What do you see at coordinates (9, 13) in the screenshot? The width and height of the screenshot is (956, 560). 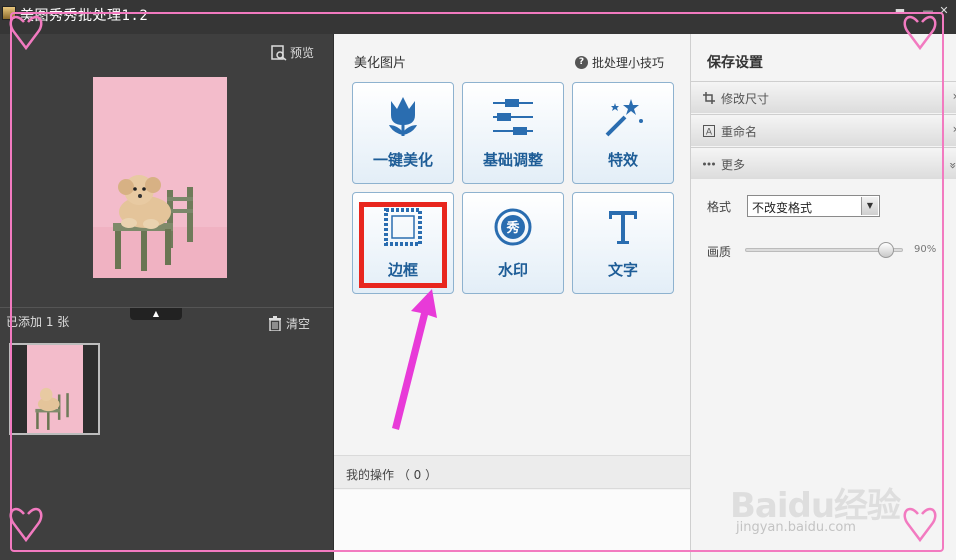 I see `app-icon` at bounding box center [9, 13].